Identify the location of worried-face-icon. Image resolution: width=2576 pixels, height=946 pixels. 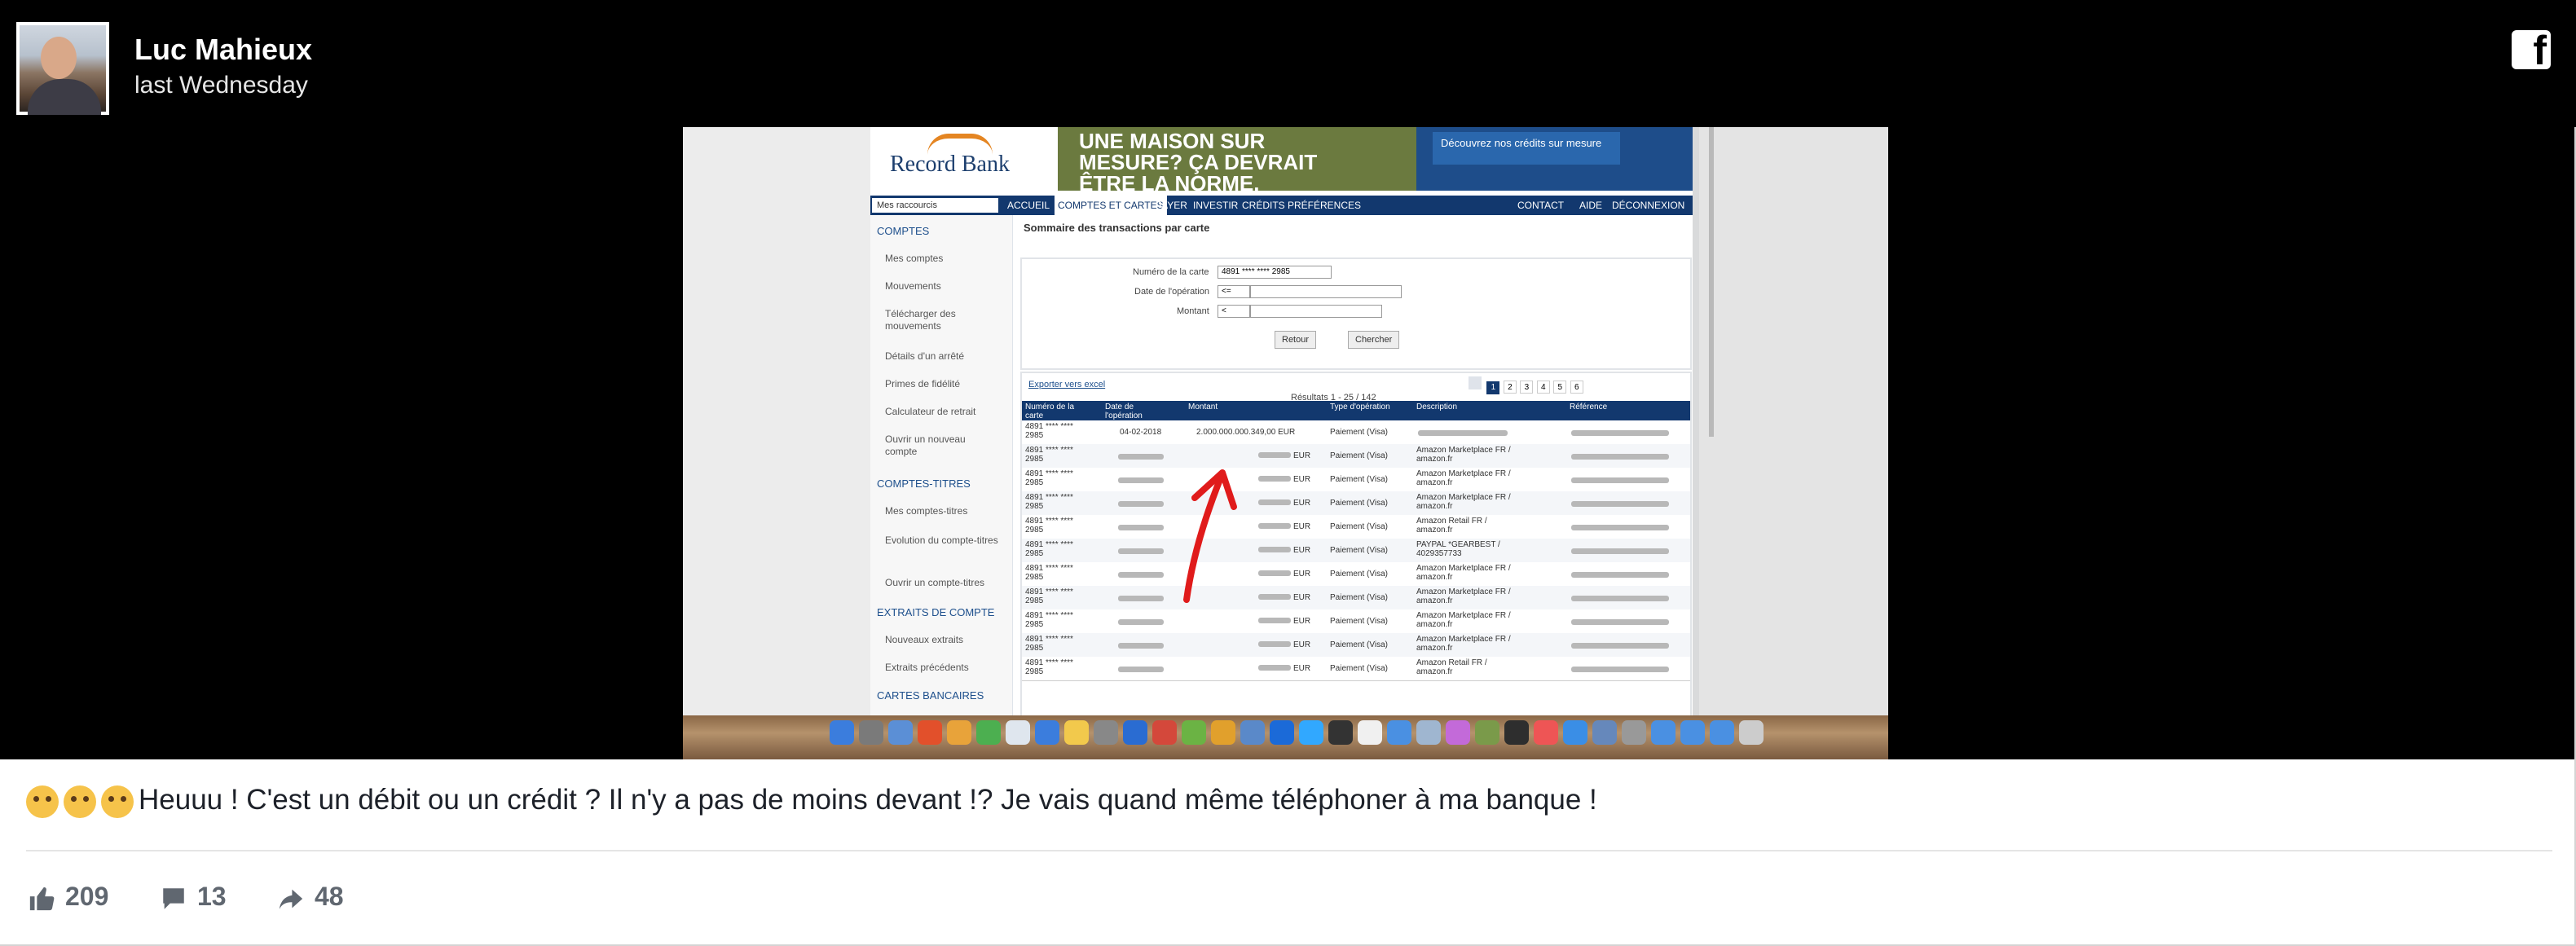
(80, 801).